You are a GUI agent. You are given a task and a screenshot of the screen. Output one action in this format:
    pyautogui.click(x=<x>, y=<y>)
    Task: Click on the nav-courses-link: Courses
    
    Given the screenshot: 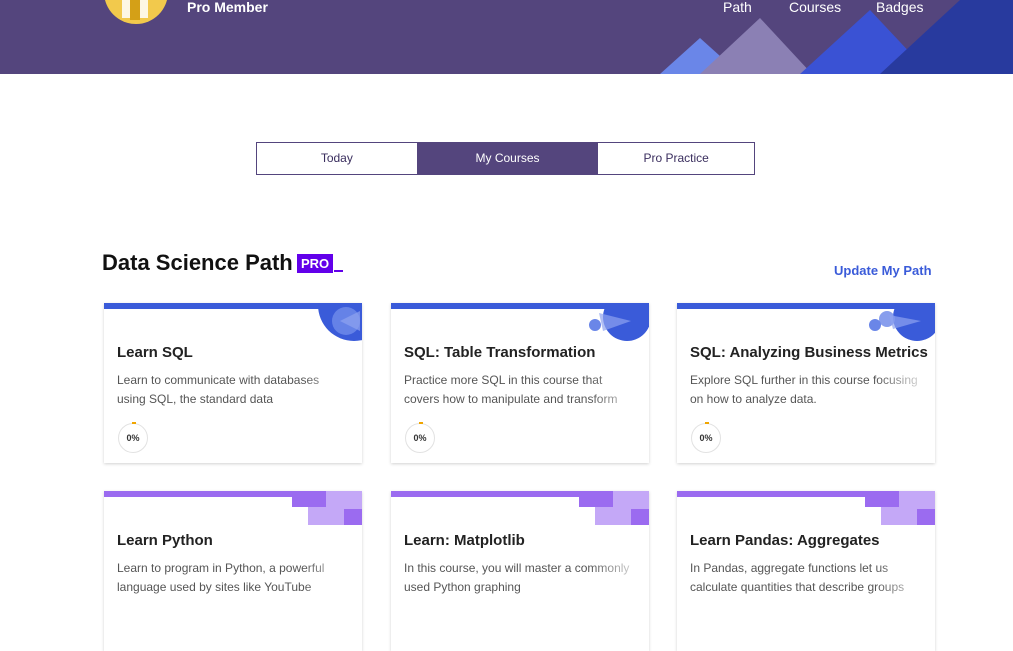 What is the action you would take?
    pyautogui.click(x=815, y=7)
    